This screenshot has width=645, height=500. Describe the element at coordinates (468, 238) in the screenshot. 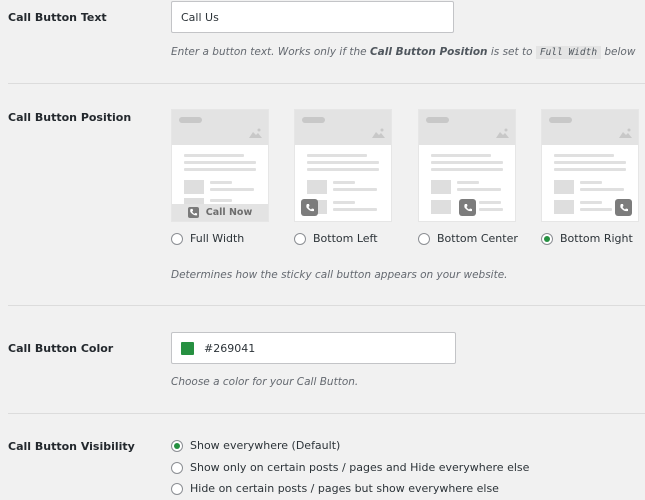

I see `position-option-bottom-center: Bottom Center` at that location.